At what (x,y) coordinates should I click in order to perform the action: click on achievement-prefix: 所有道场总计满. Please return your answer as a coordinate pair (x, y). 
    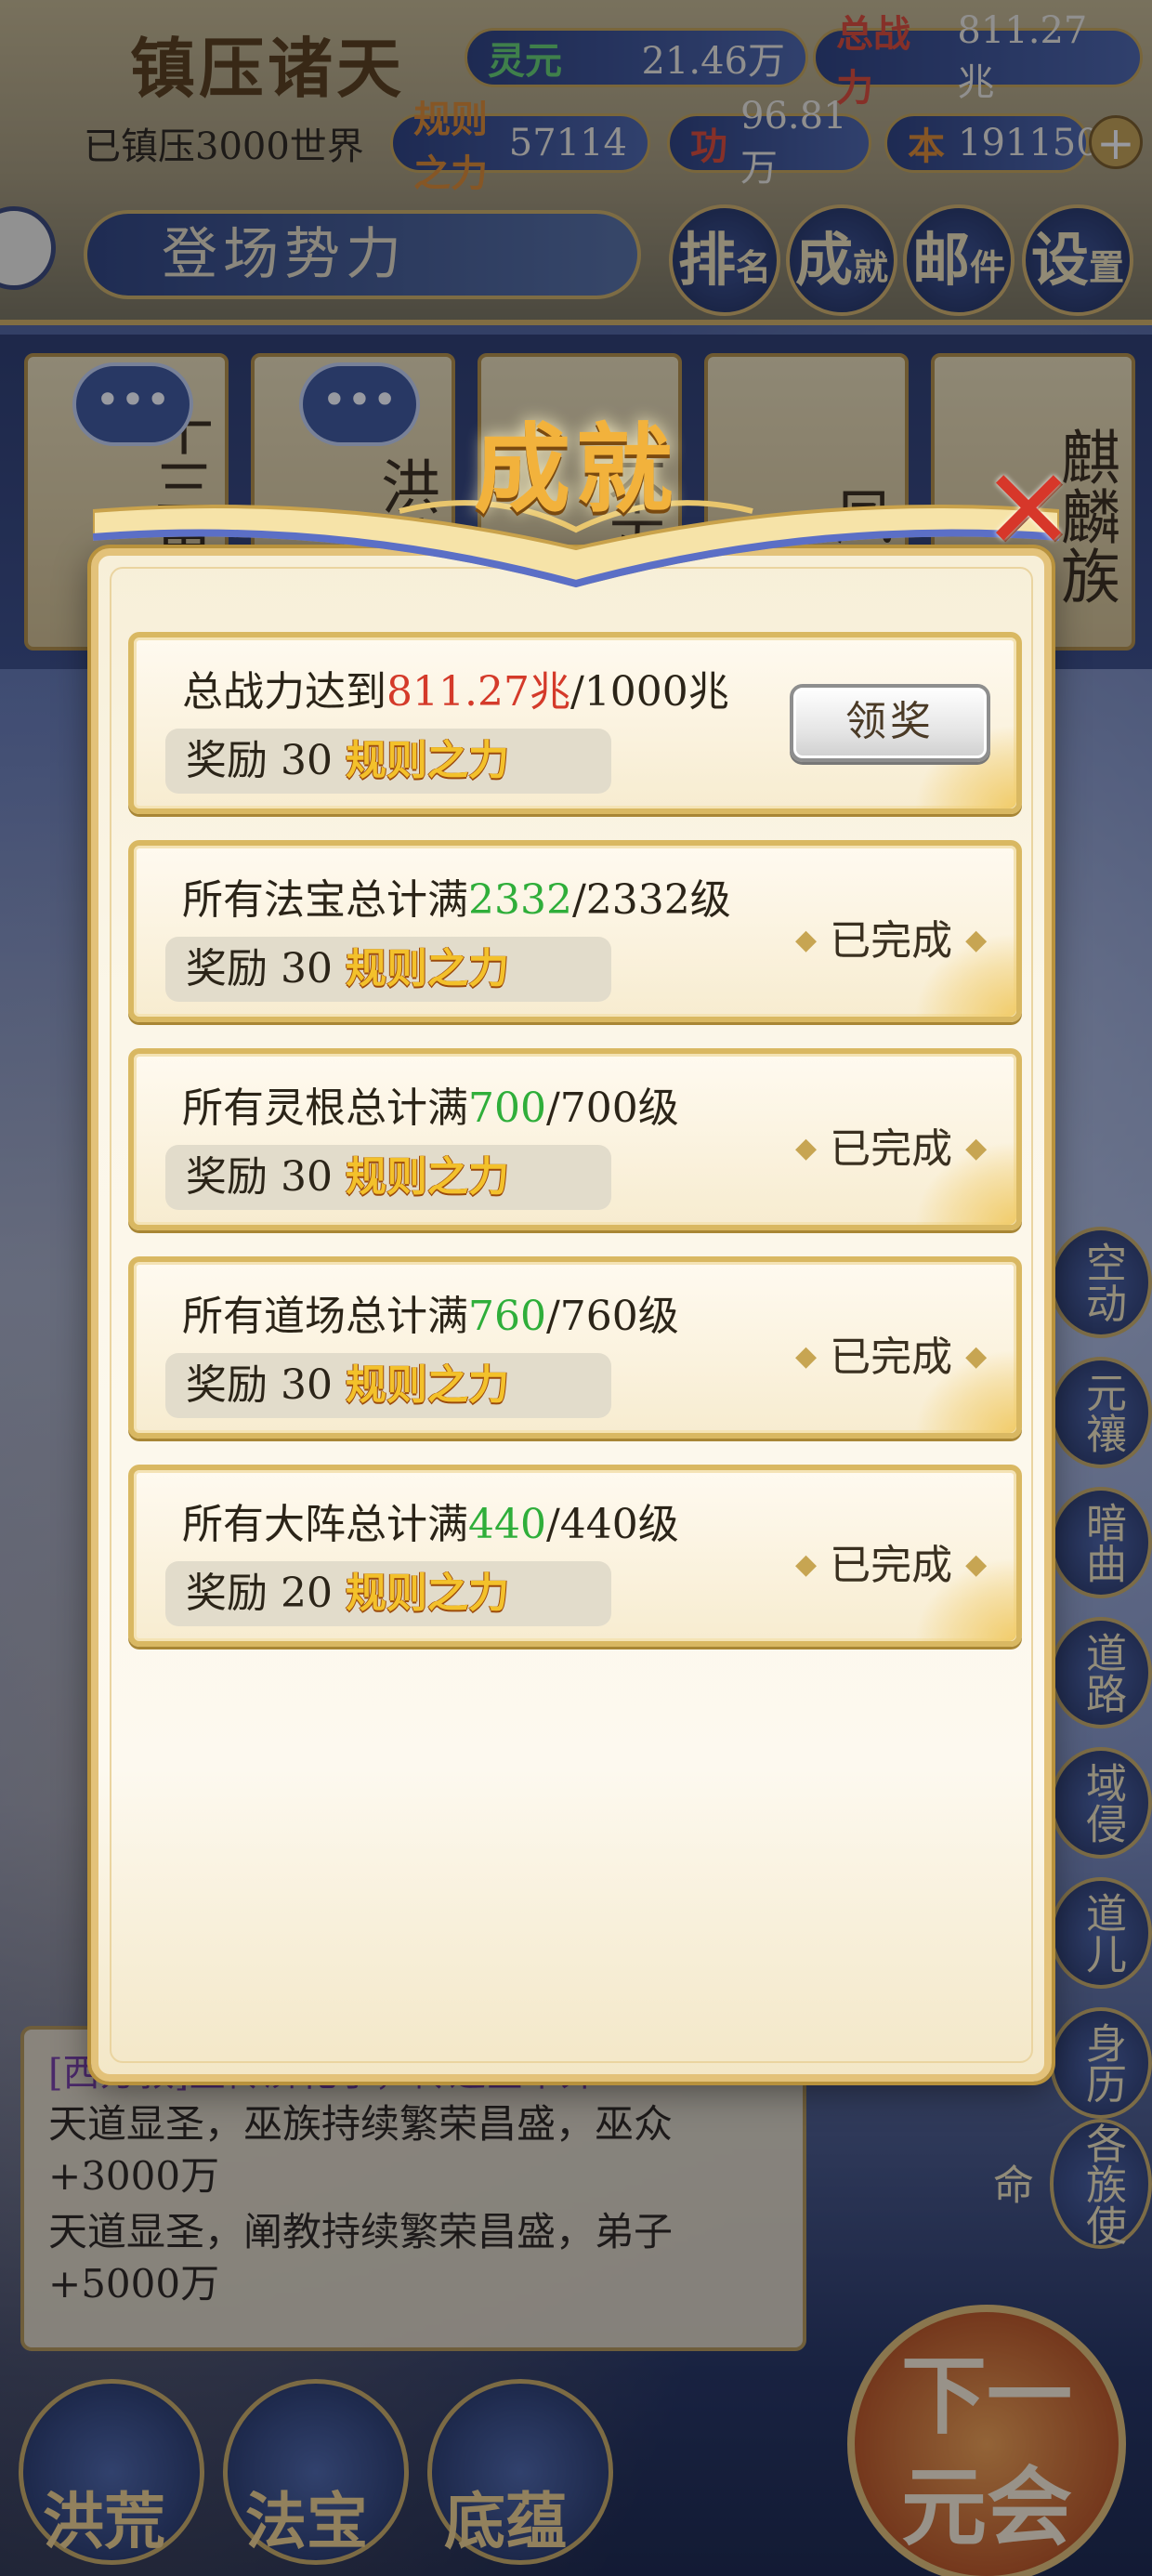
    Looking at the image, I should click on (325, 1316).